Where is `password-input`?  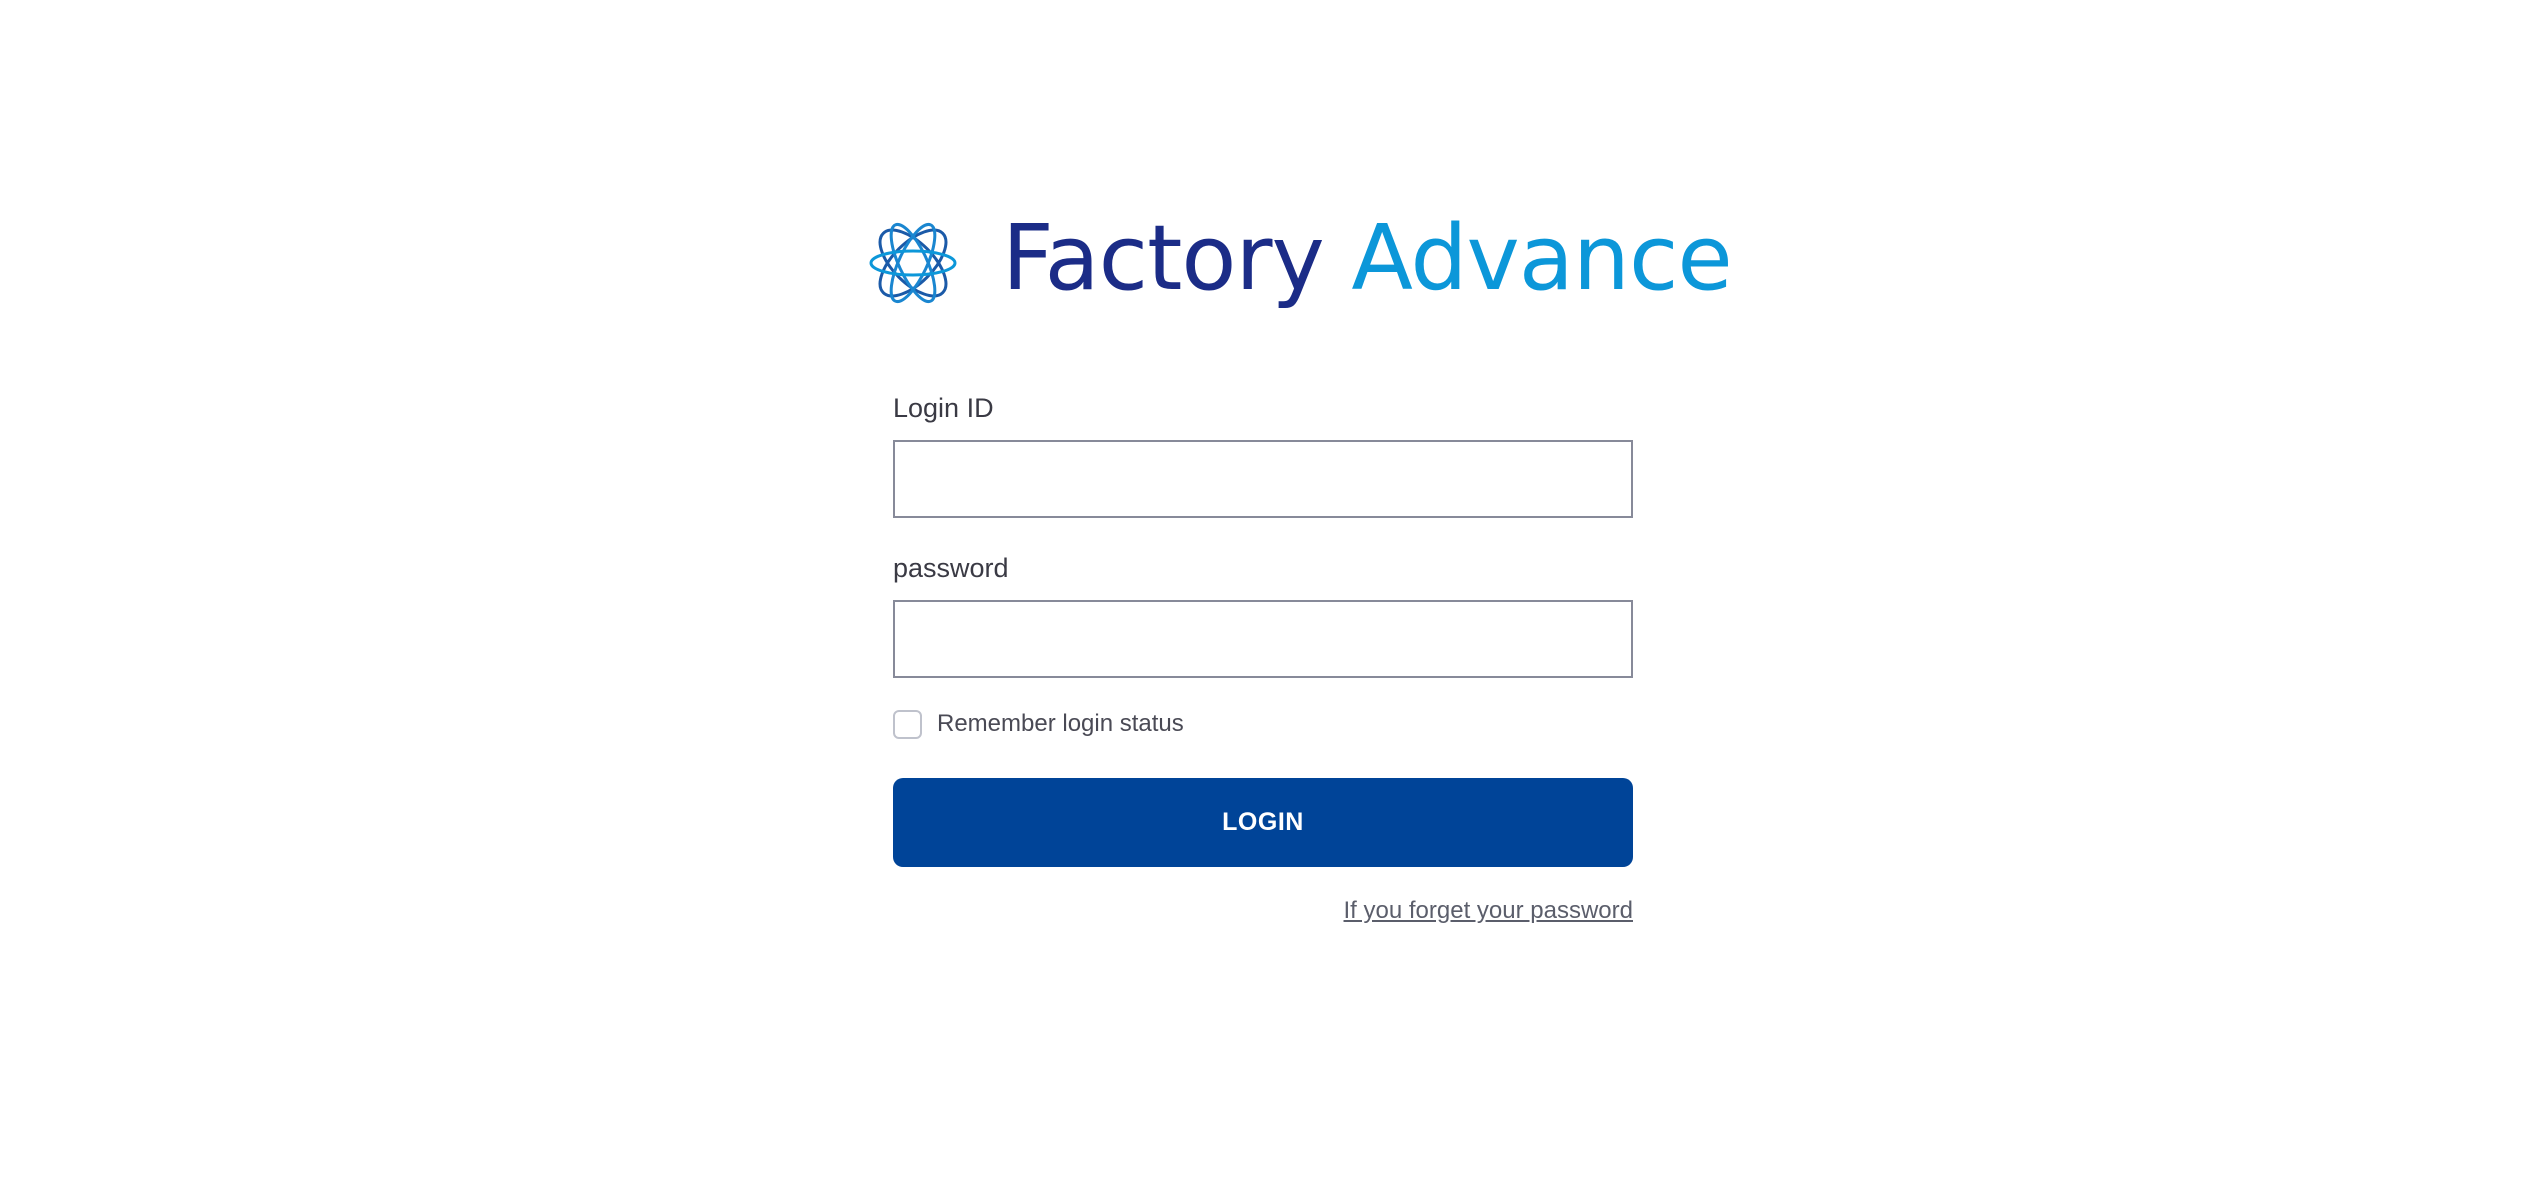
password-input is located at coordinates (1263, 639).